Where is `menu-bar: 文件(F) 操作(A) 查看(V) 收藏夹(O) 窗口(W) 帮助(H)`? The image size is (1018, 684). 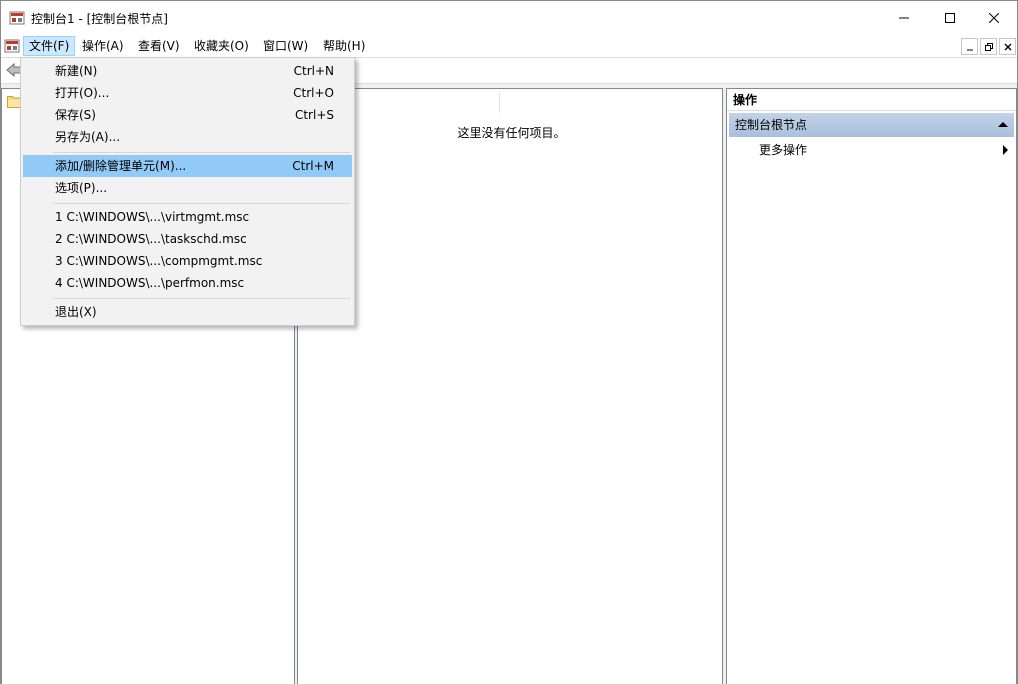
menu-bar: 文件(F) 操作(A) 查看(V) 收藏夹(O) 窗口(W) 帮助(H) is located at coordinates (509, 46).